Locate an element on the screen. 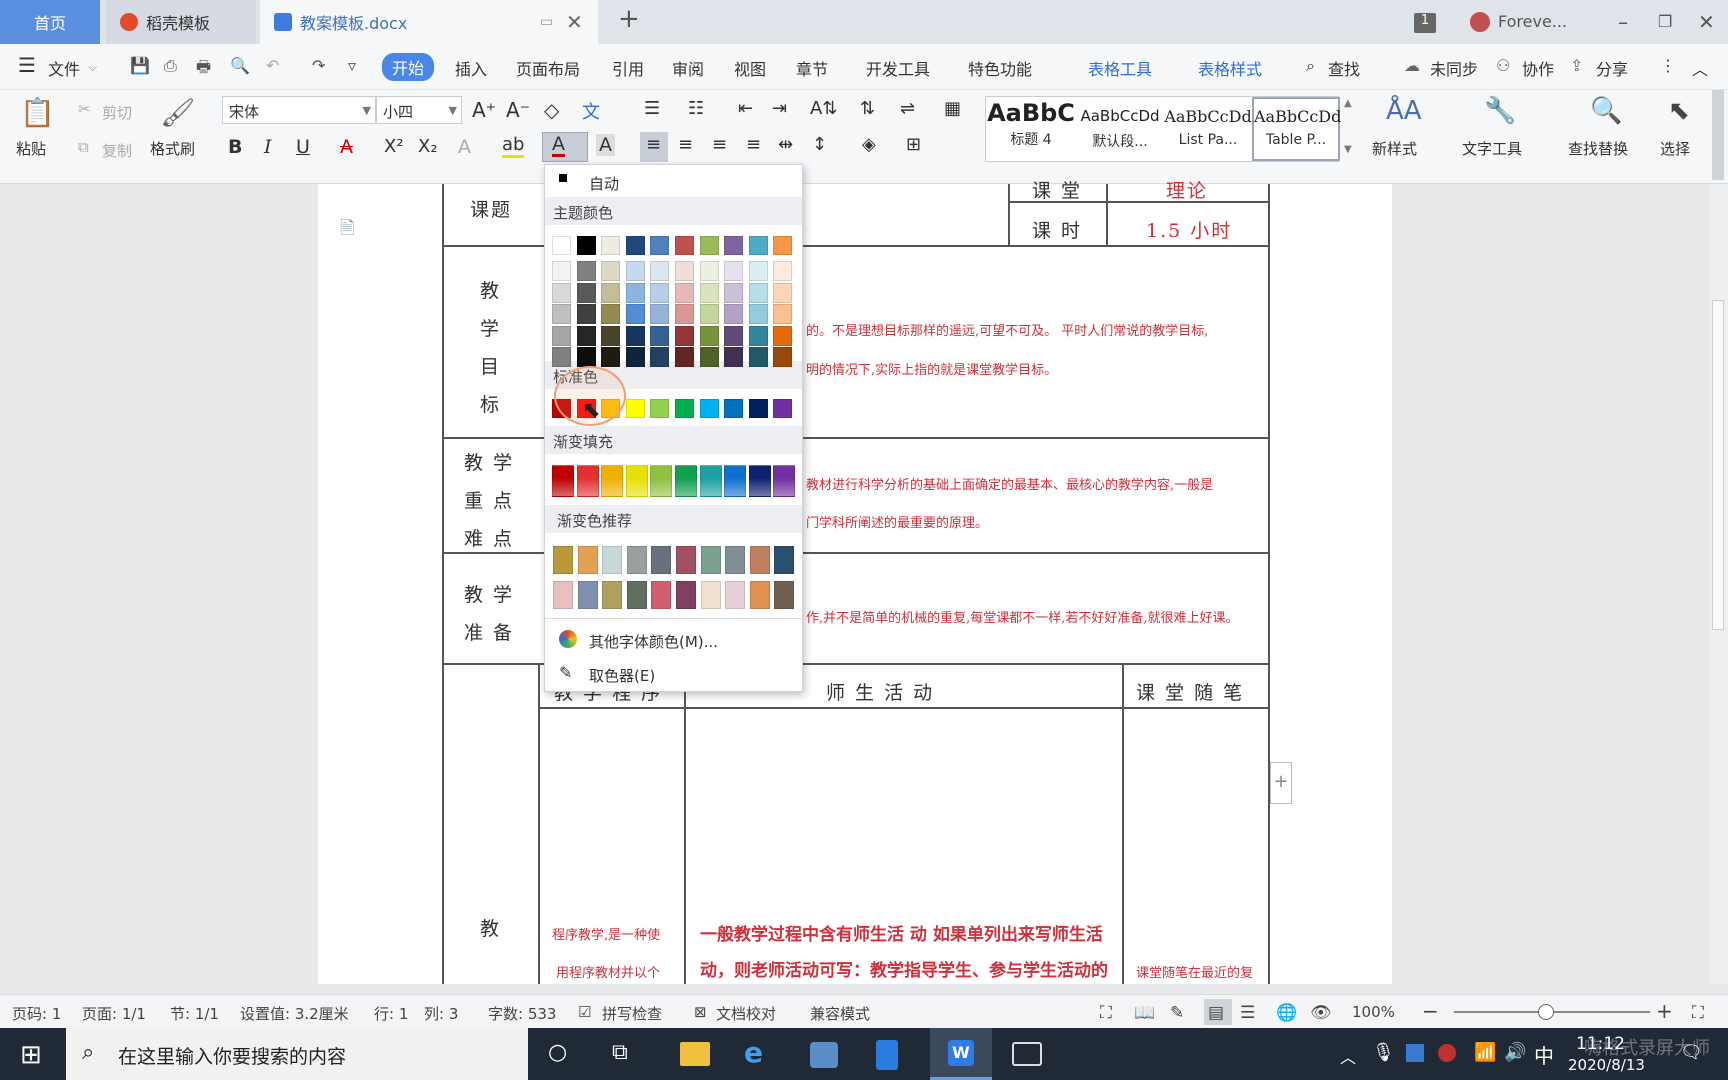 The image size is (1728, 1080). new-style-button: 新样式 is located at coordinates (1394, 148).